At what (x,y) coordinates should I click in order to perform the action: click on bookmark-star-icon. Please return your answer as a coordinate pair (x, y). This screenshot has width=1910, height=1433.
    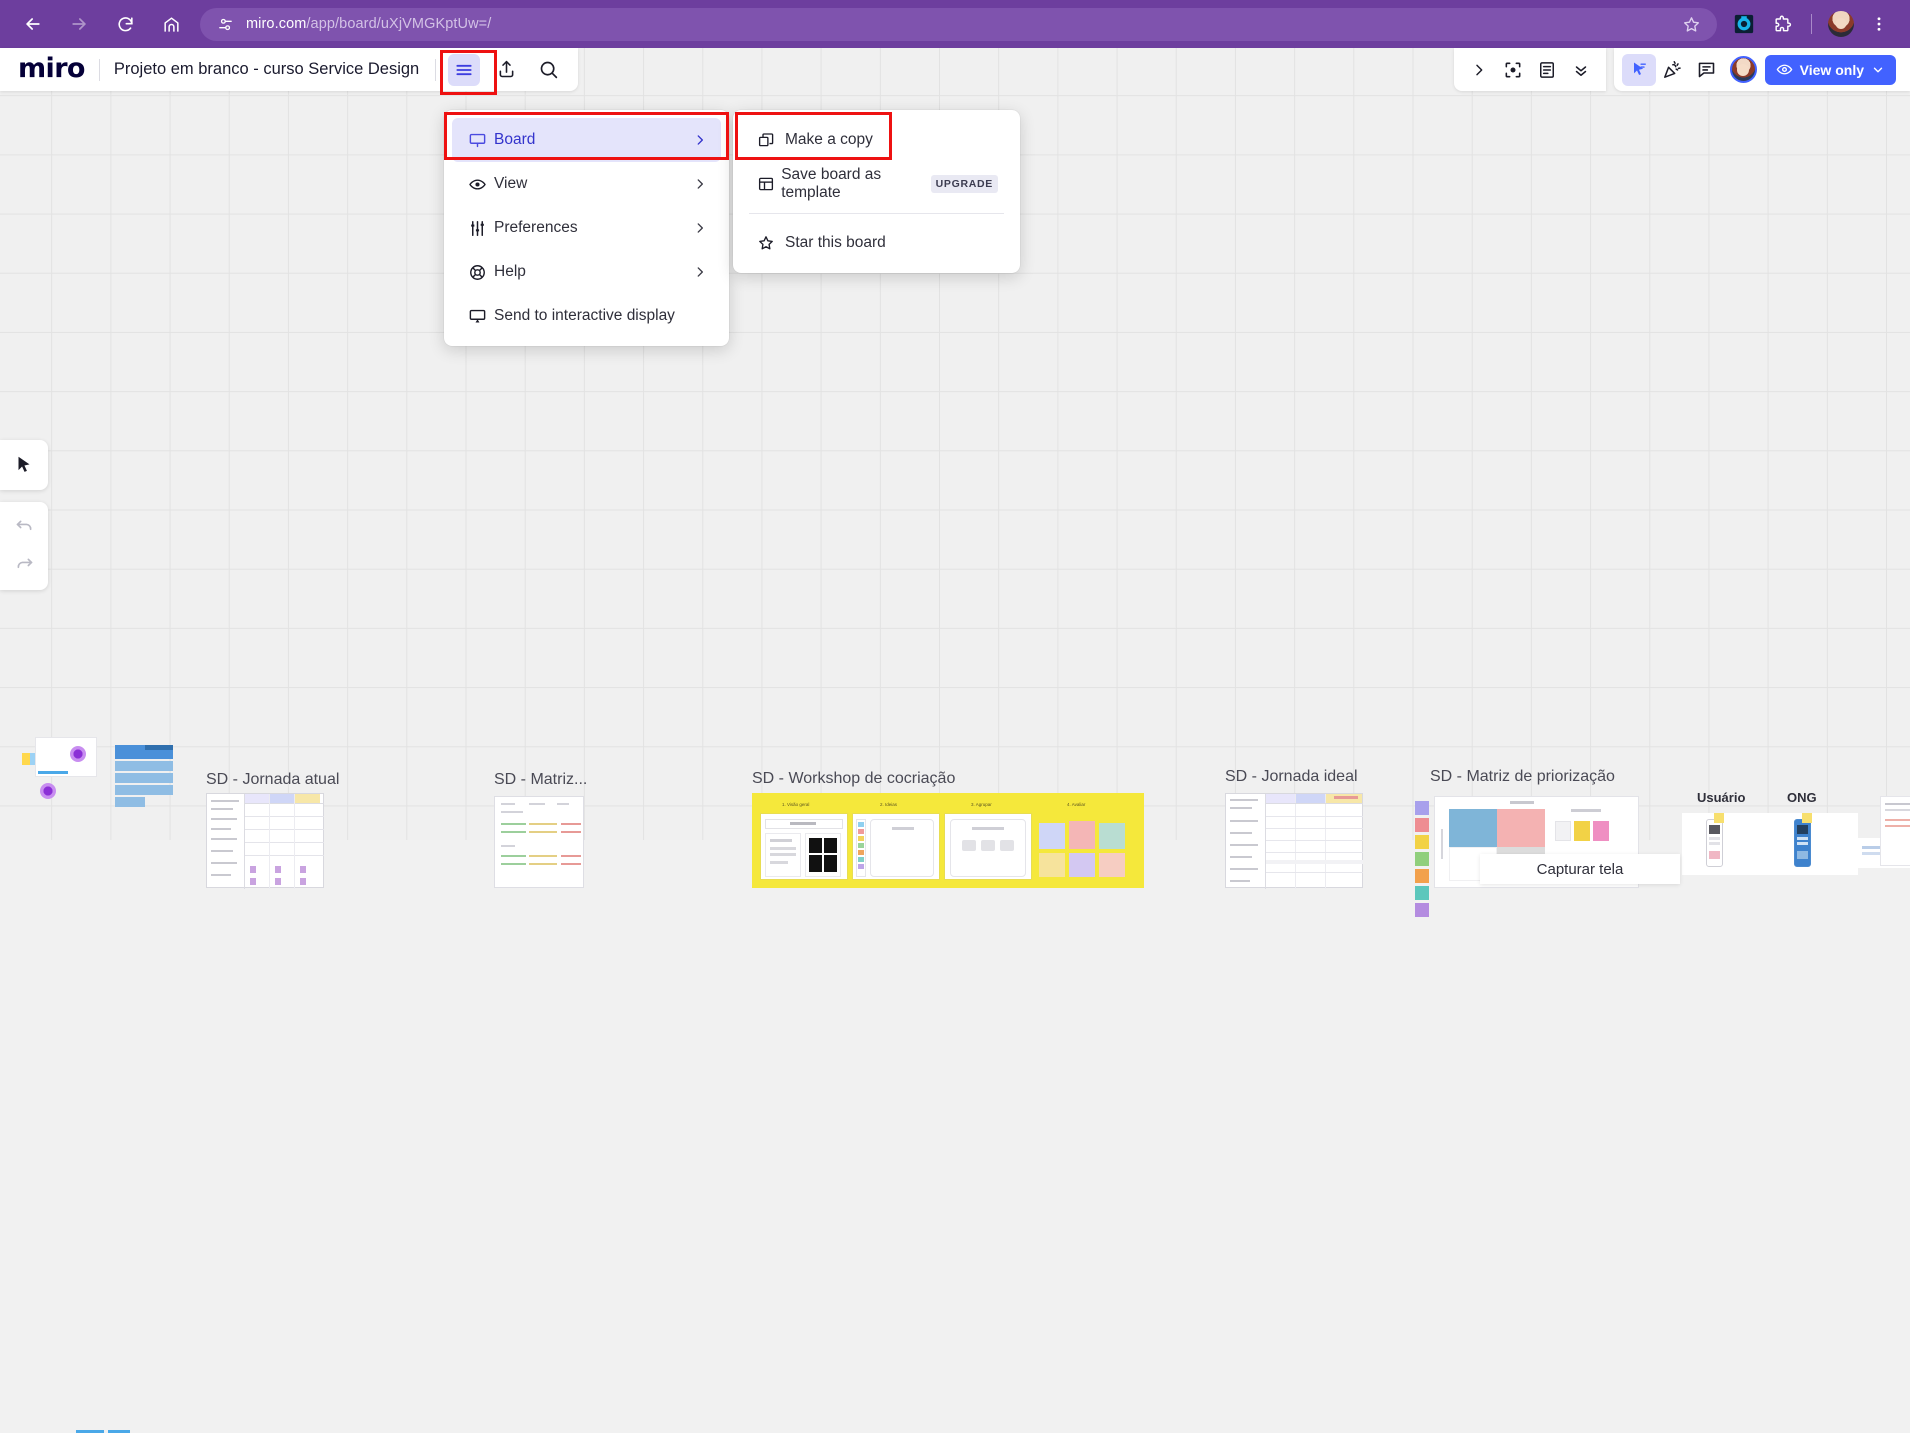
    Looking at the image, I should click on (1691, 24).